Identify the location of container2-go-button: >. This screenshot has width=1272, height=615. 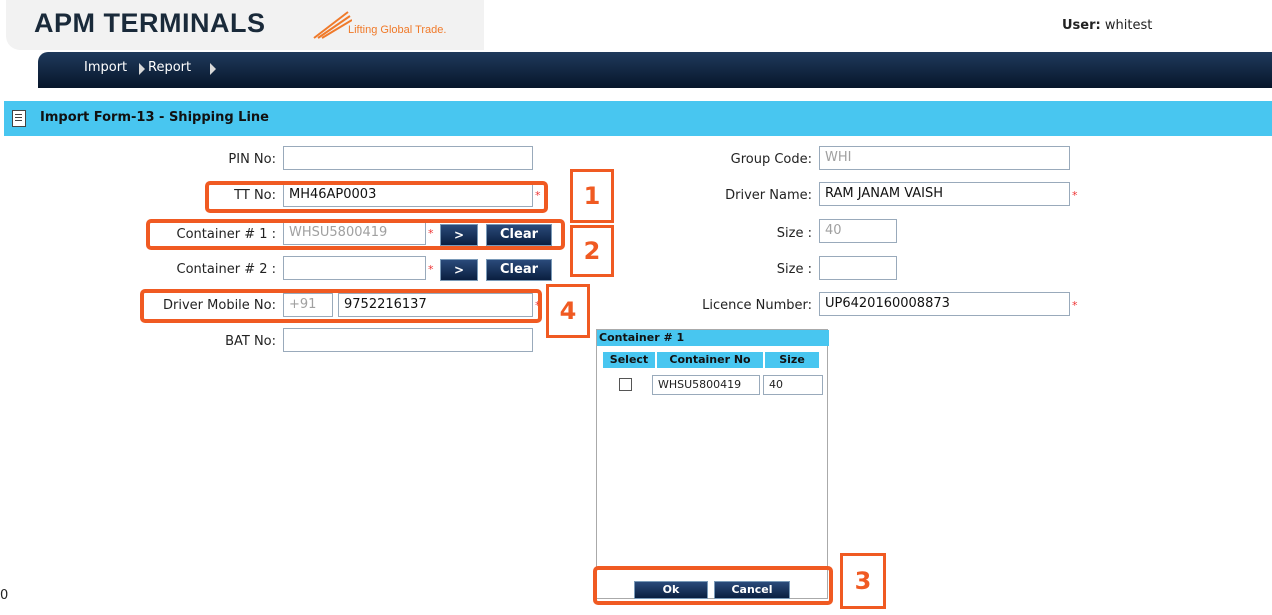
(459, 270).